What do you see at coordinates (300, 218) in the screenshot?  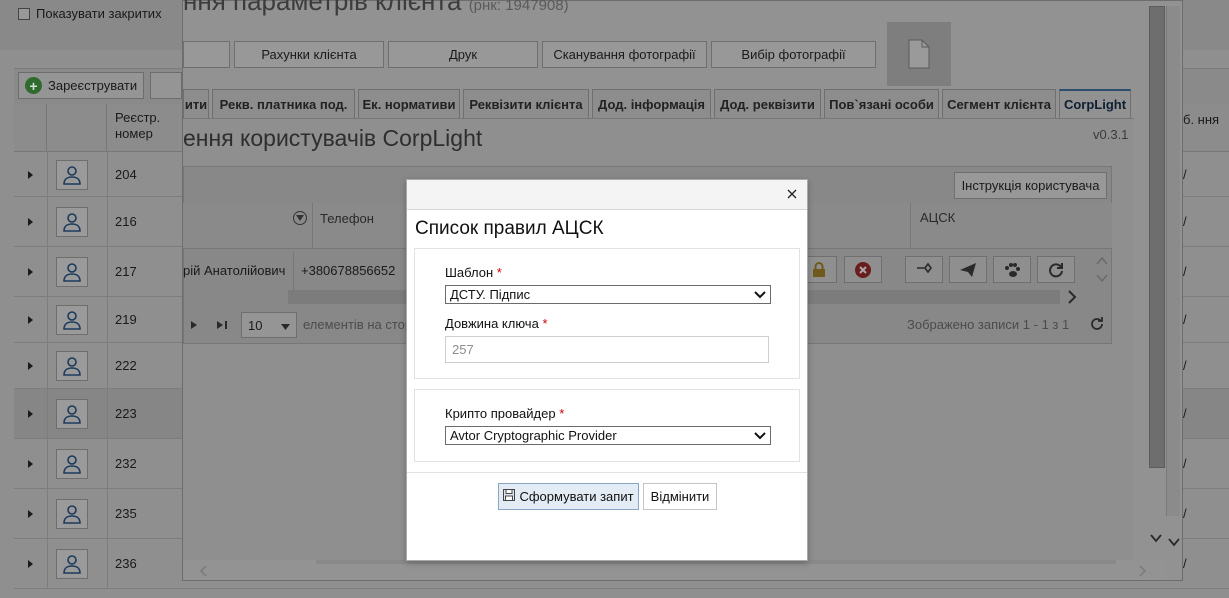 I see `filter-icon` at bounding box center [300, 218].